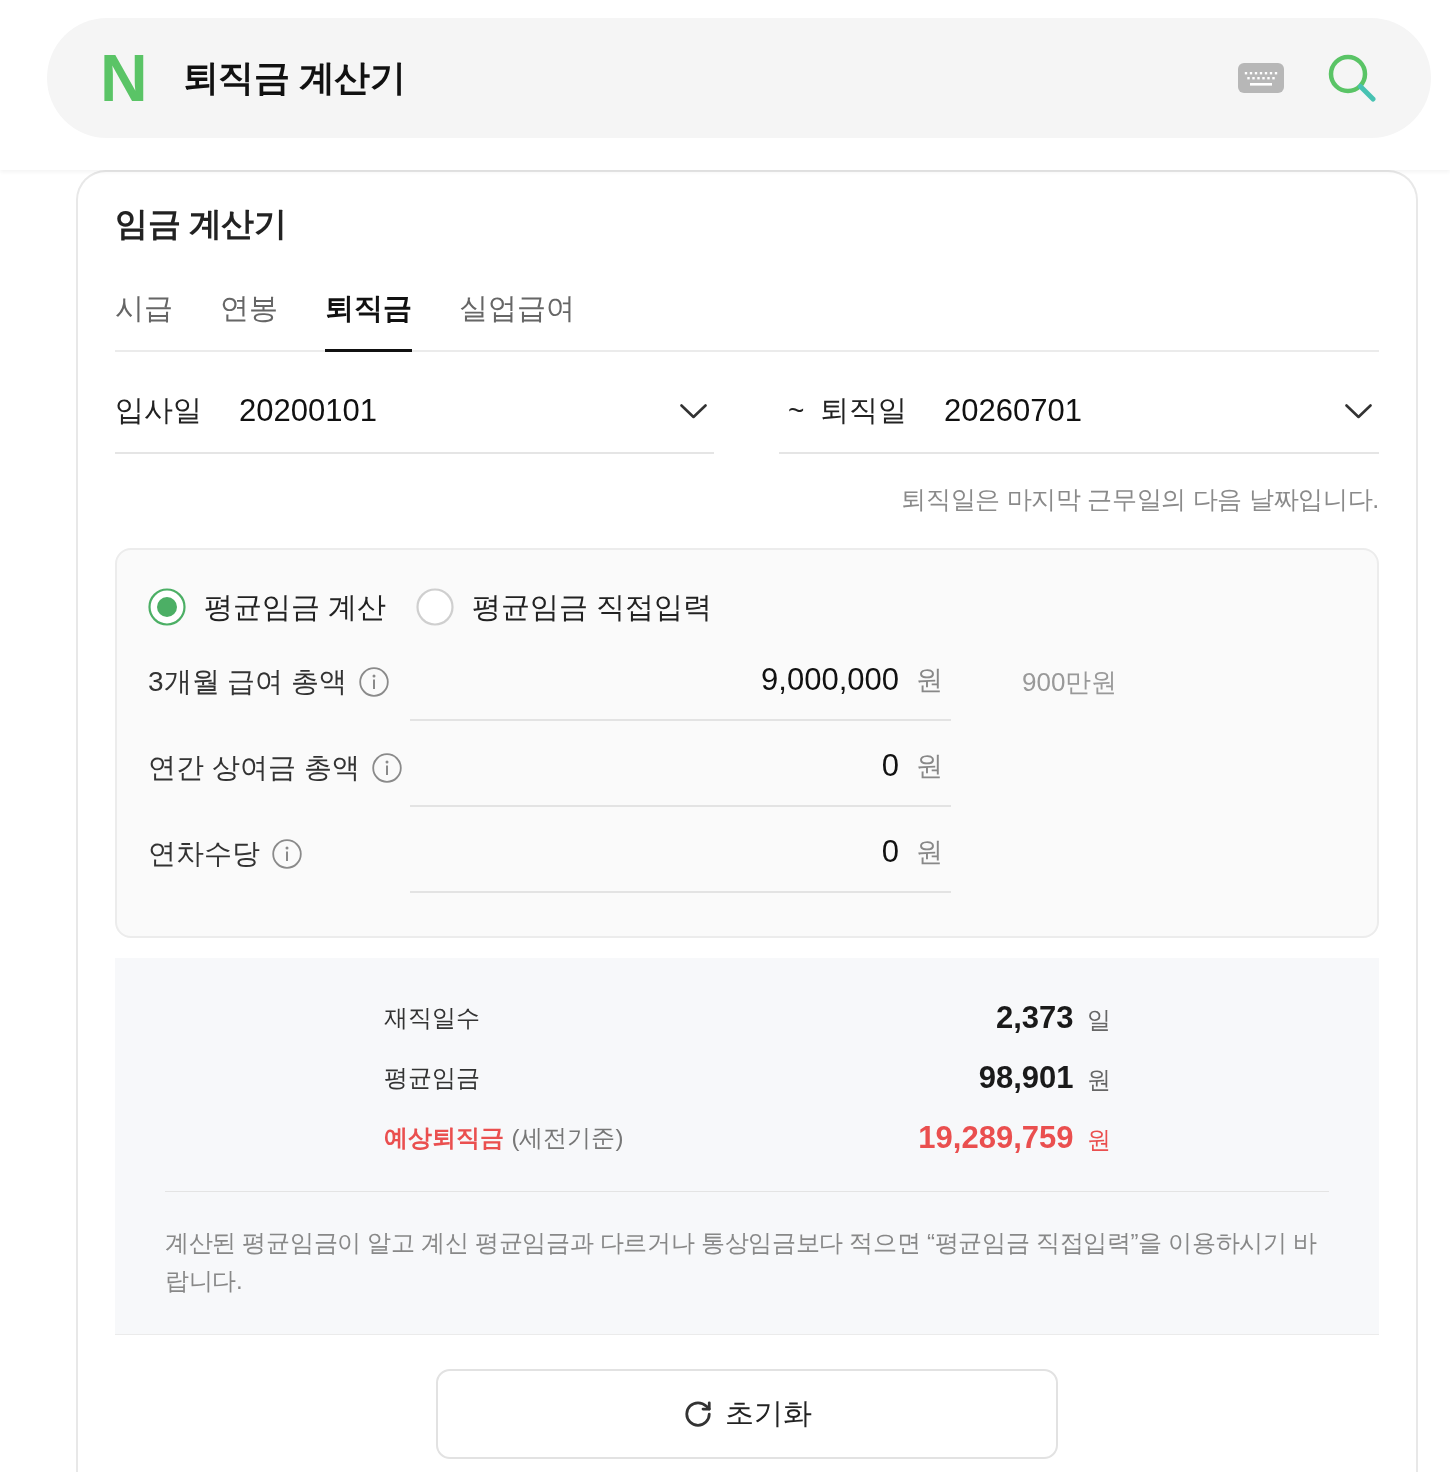 The height and width of the screenshot is (1472, 1450). What do you see at coordinates (741, 1262) in the screenshot?
I see `notice-text: 계산된 평균임금이 알고 계신 평균임금과 다르거나 통상임금보다 적으면 “평균임금 직접입력”을 이용하시기 바랍니다.` at bounding box center [741, 1262].